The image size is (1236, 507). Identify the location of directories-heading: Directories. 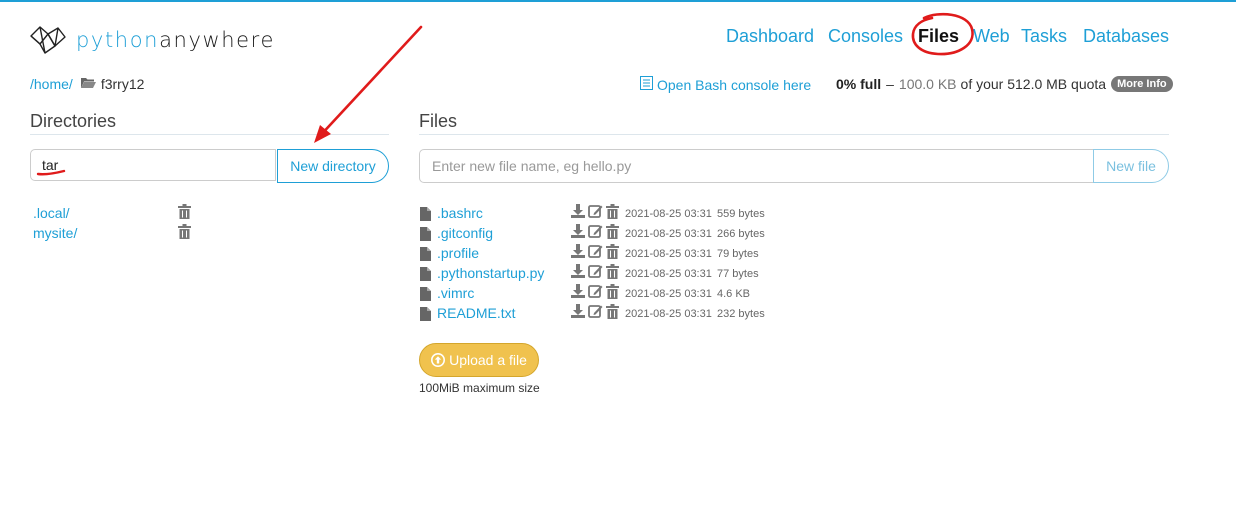
(73, 121).